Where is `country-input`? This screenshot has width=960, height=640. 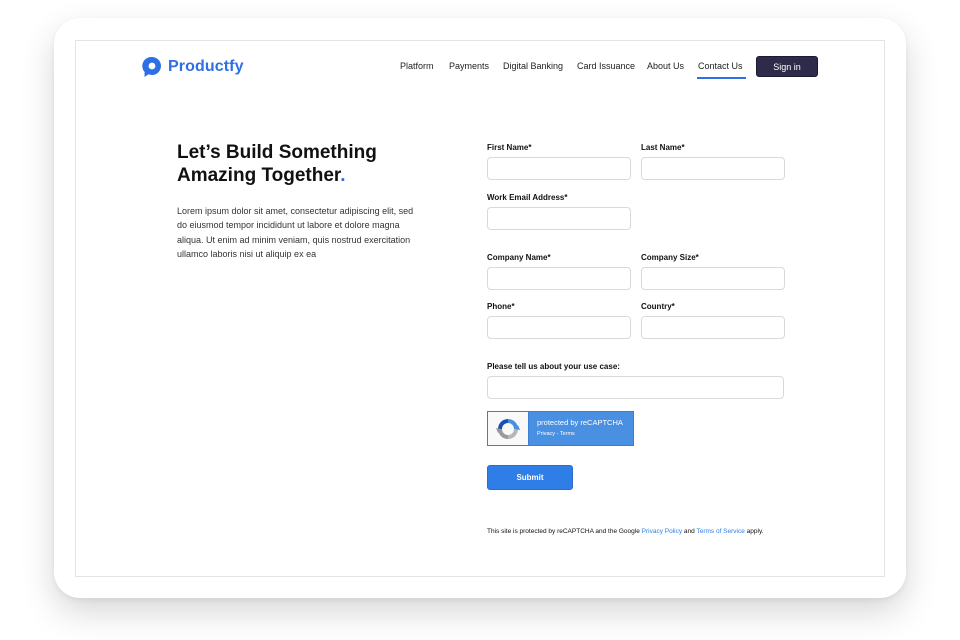
country-input is located at coordinates (713, 327).